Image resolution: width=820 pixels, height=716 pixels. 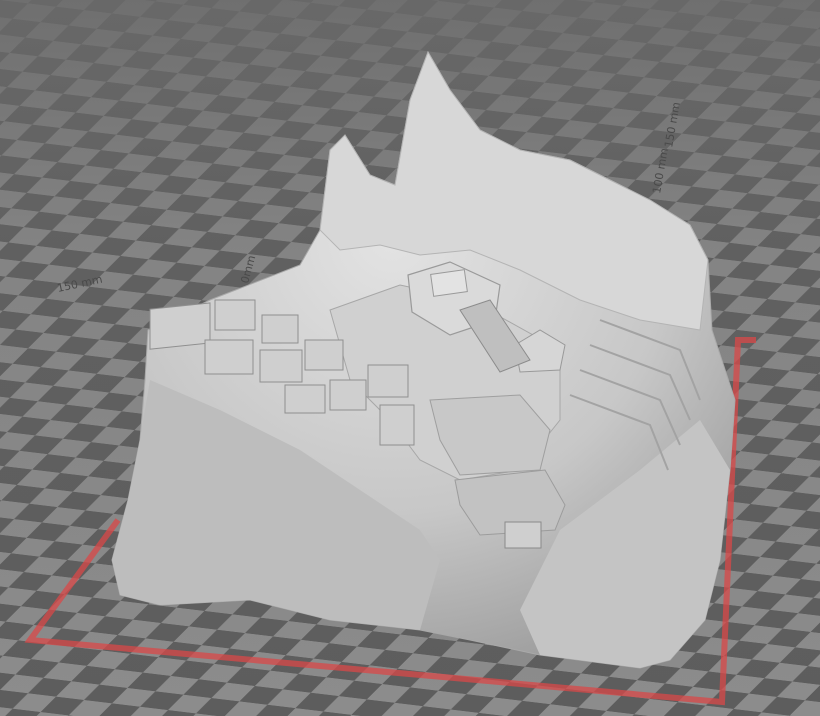 What do you see at coordinates (449, 283) in the screenshot?
I see `temple-top` at bounding box center [449, 283].